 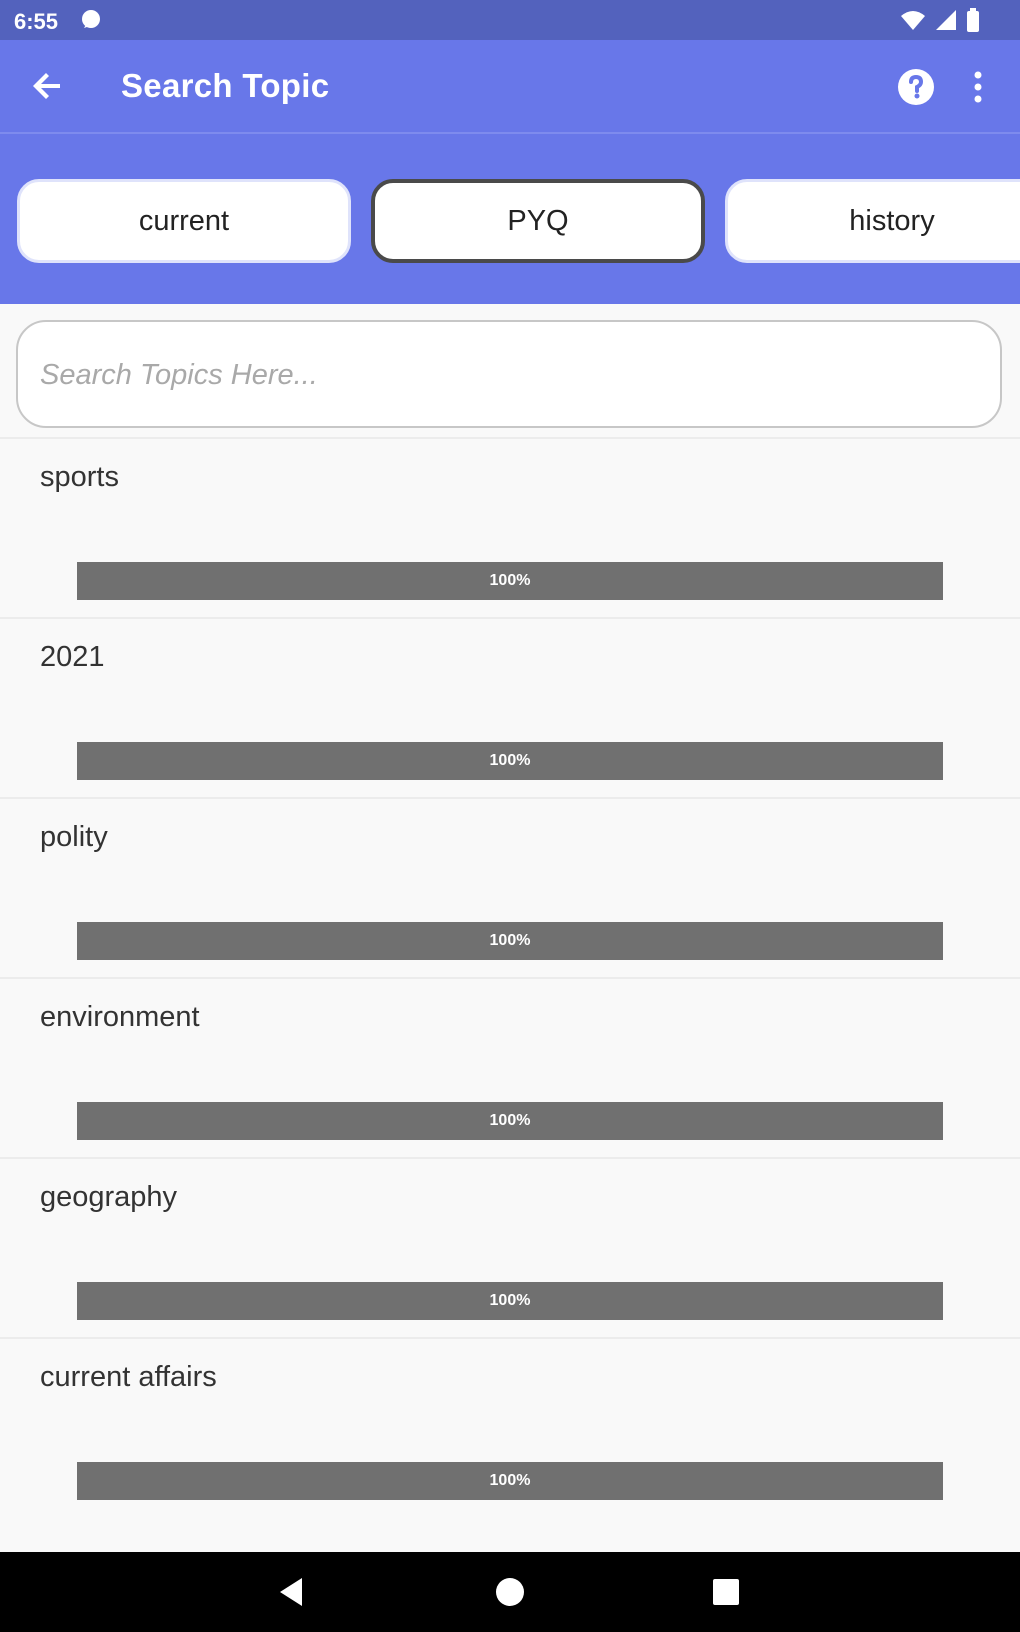 What do you see at coordinates (91, 22) in the screenshot?
I see `message-icon` at bounding box center [91, 22].